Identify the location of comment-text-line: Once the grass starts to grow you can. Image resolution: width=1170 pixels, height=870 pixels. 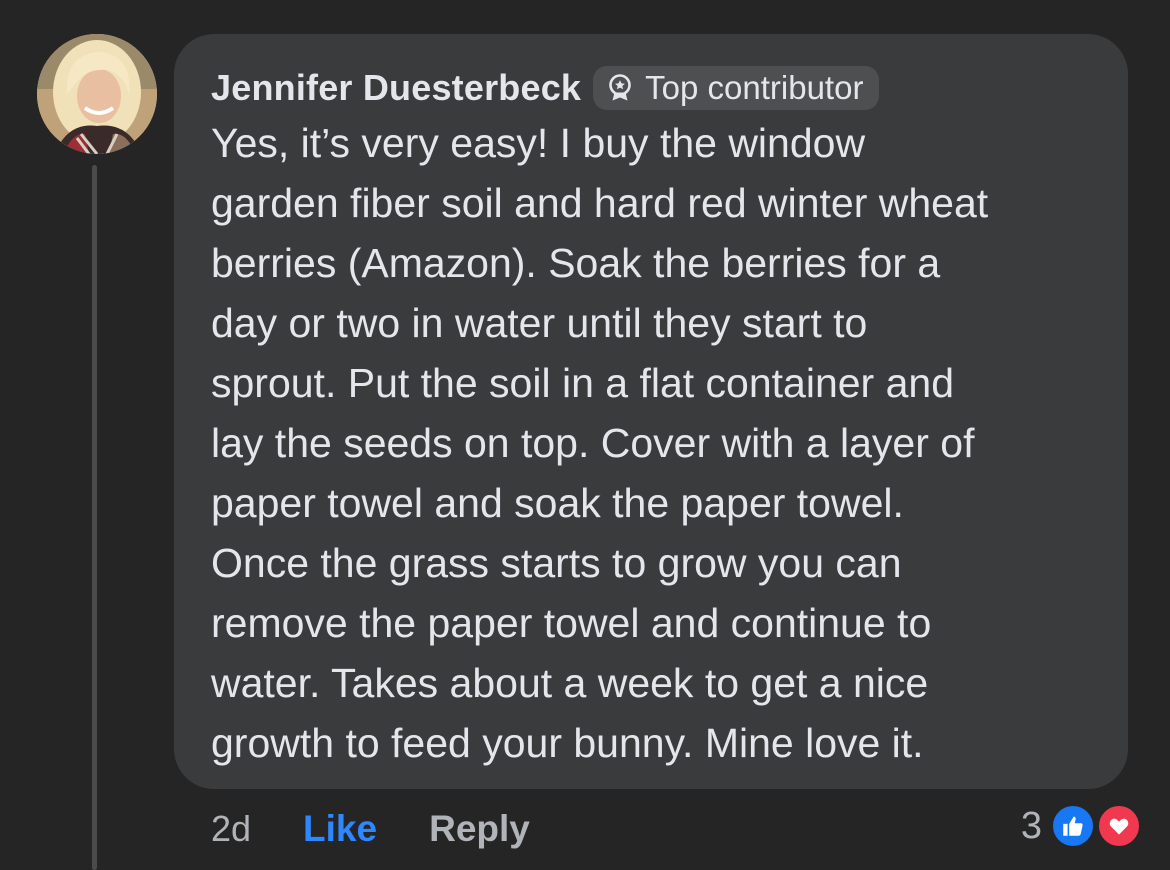
(556, 563).